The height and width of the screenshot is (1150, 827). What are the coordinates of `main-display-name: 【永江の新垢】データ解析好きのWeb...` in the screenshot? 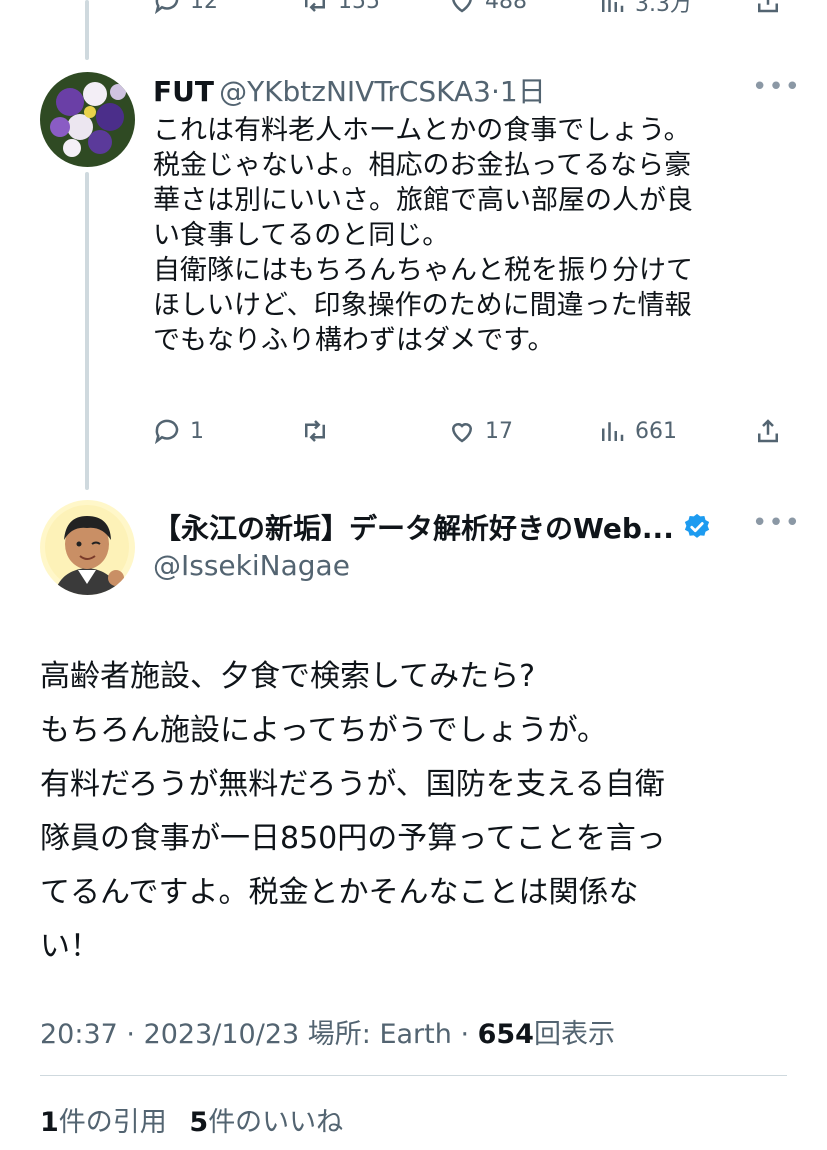 It's located at (413, 527).